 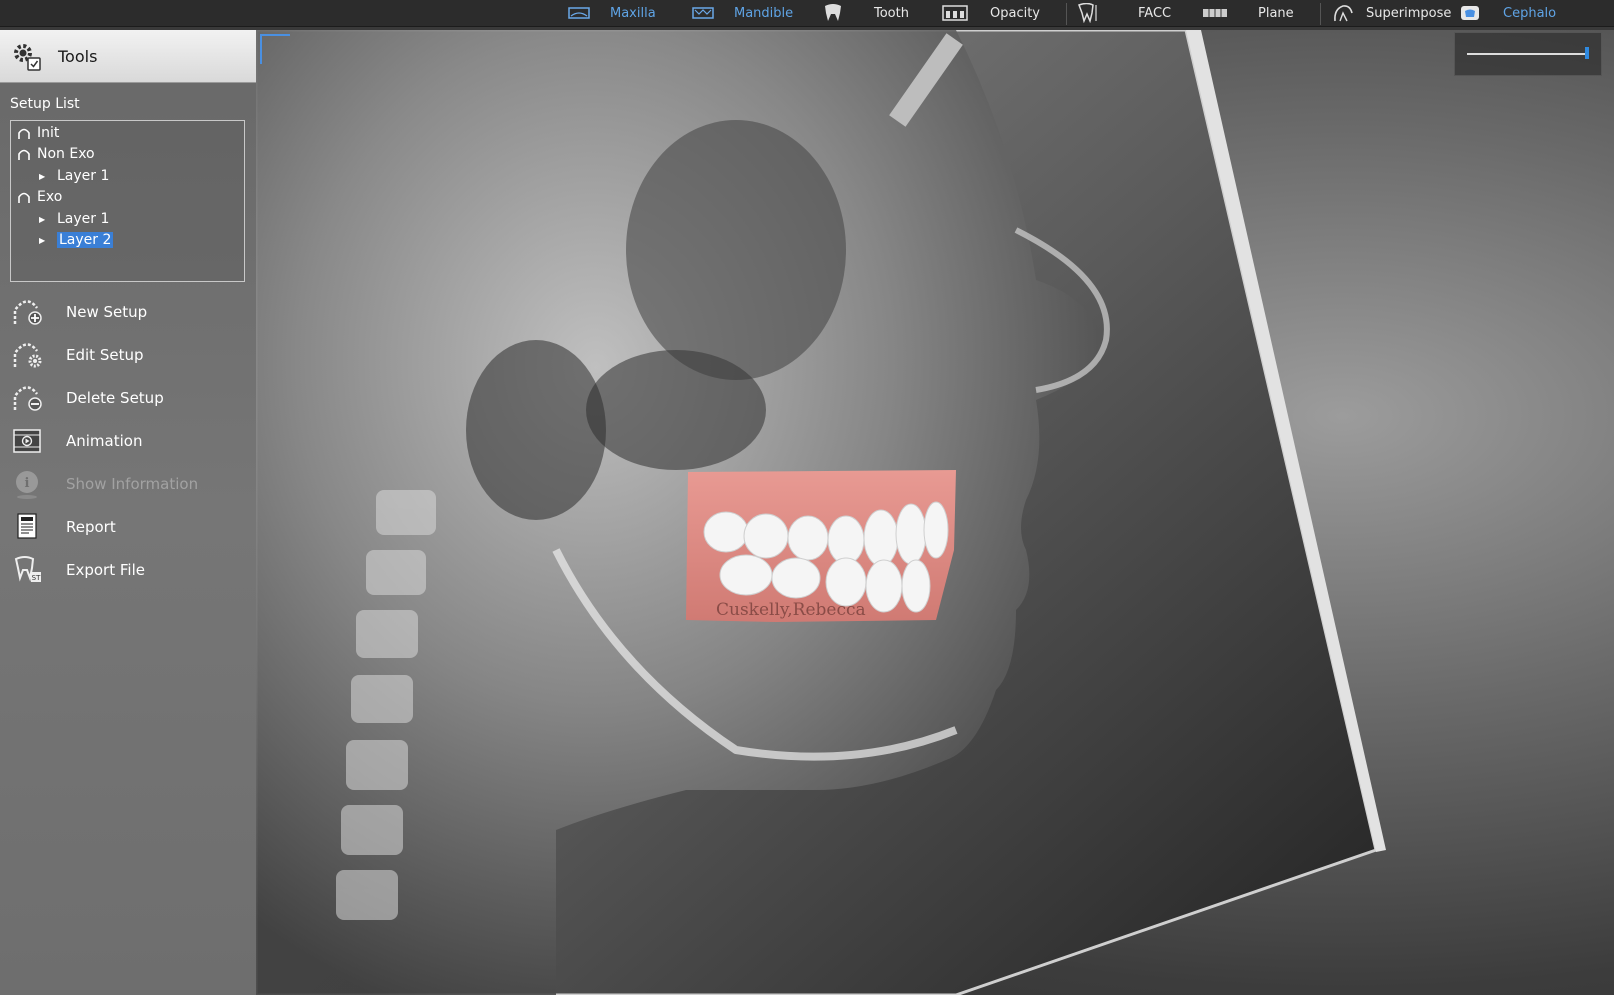 I want to click on toolbar-plane-button: Plane, so click(x=1248, y=13).